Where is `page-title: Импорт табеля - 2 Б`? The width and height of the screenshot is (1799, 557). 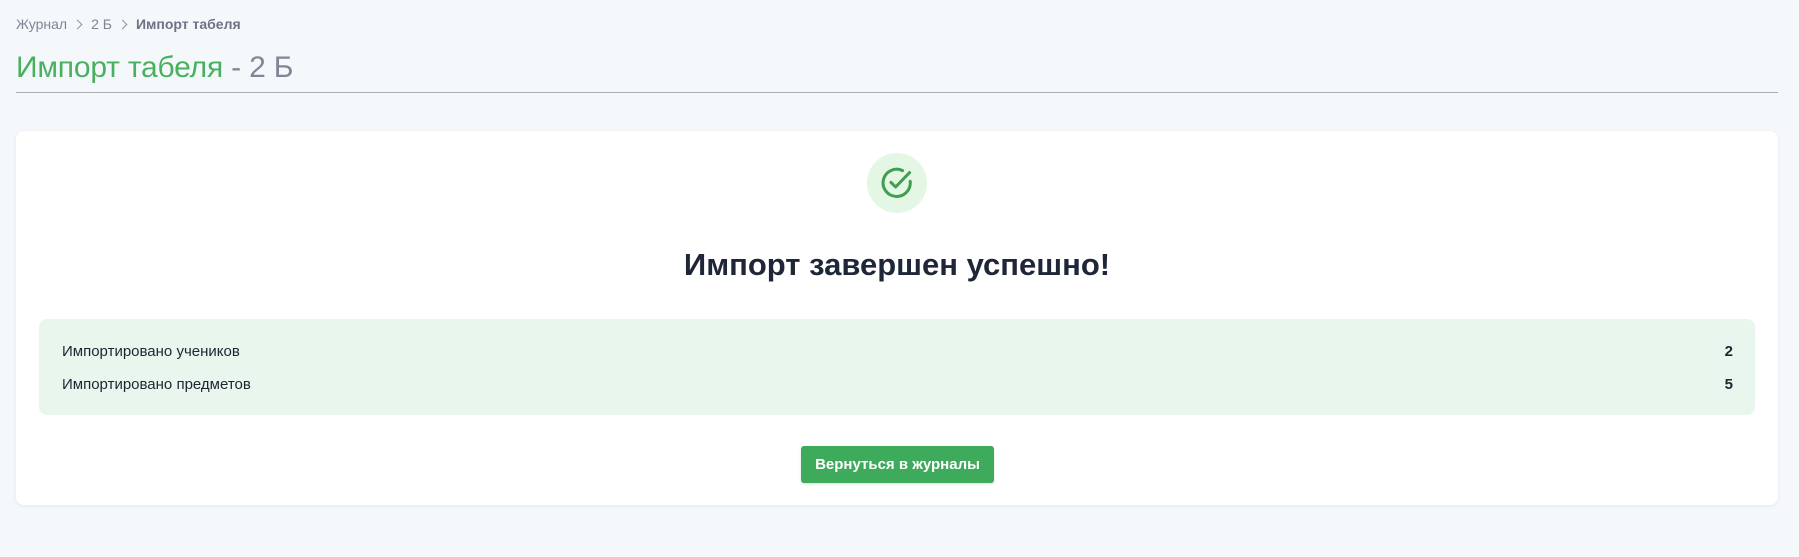 page-title: Импорт табеля - 2 Б is located at coordinates (154, 68).